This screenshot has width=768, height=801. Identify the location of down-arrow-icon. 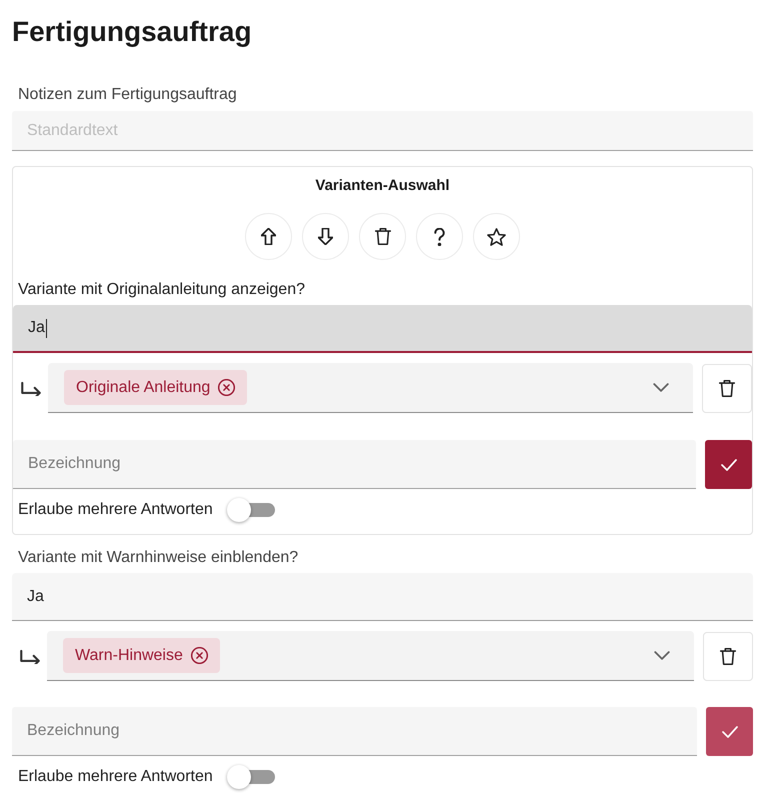
(325, 236).